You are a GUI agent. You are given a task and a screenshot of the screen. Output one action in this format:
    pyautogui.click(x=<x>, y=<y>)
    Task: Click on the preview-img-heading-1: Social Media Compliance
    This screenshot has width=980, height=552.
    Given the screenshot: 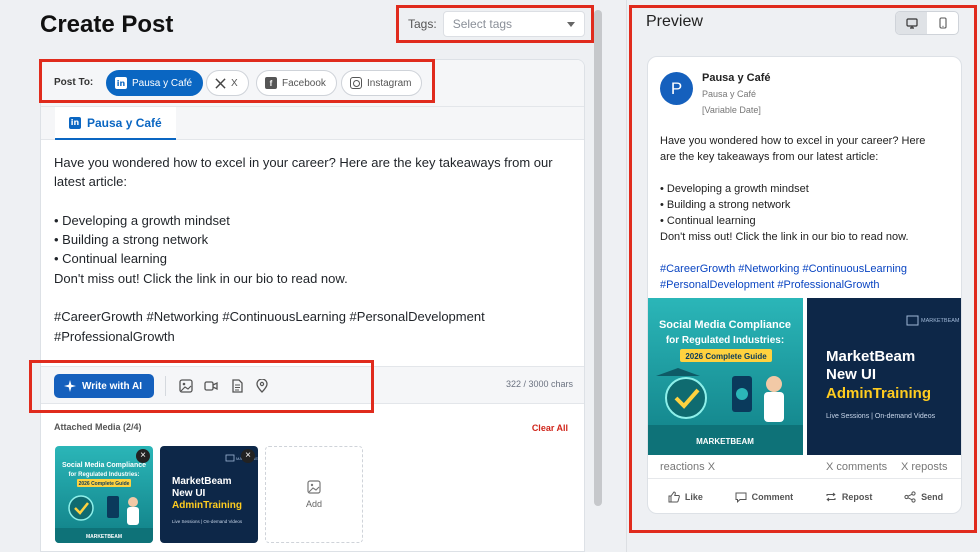 What is the action you would take?
    pyautogui.click(x=725, y=325)
    